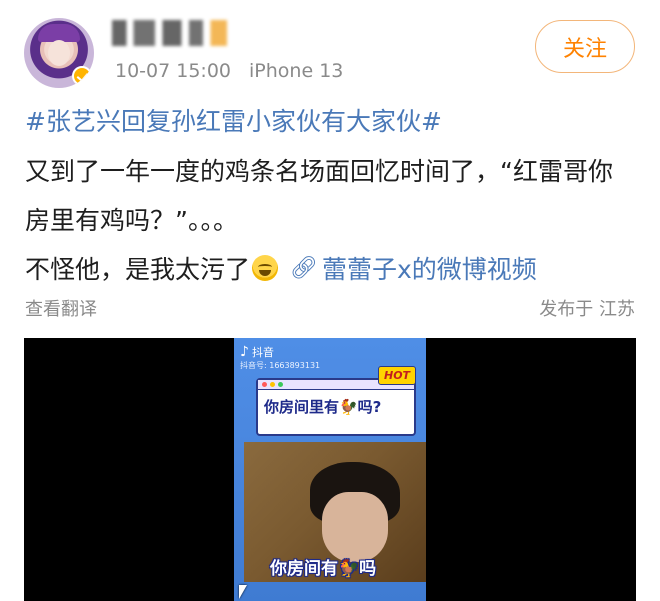 This screenshot has height=601, width=660. I want to click on person-face, so click(355, 527).